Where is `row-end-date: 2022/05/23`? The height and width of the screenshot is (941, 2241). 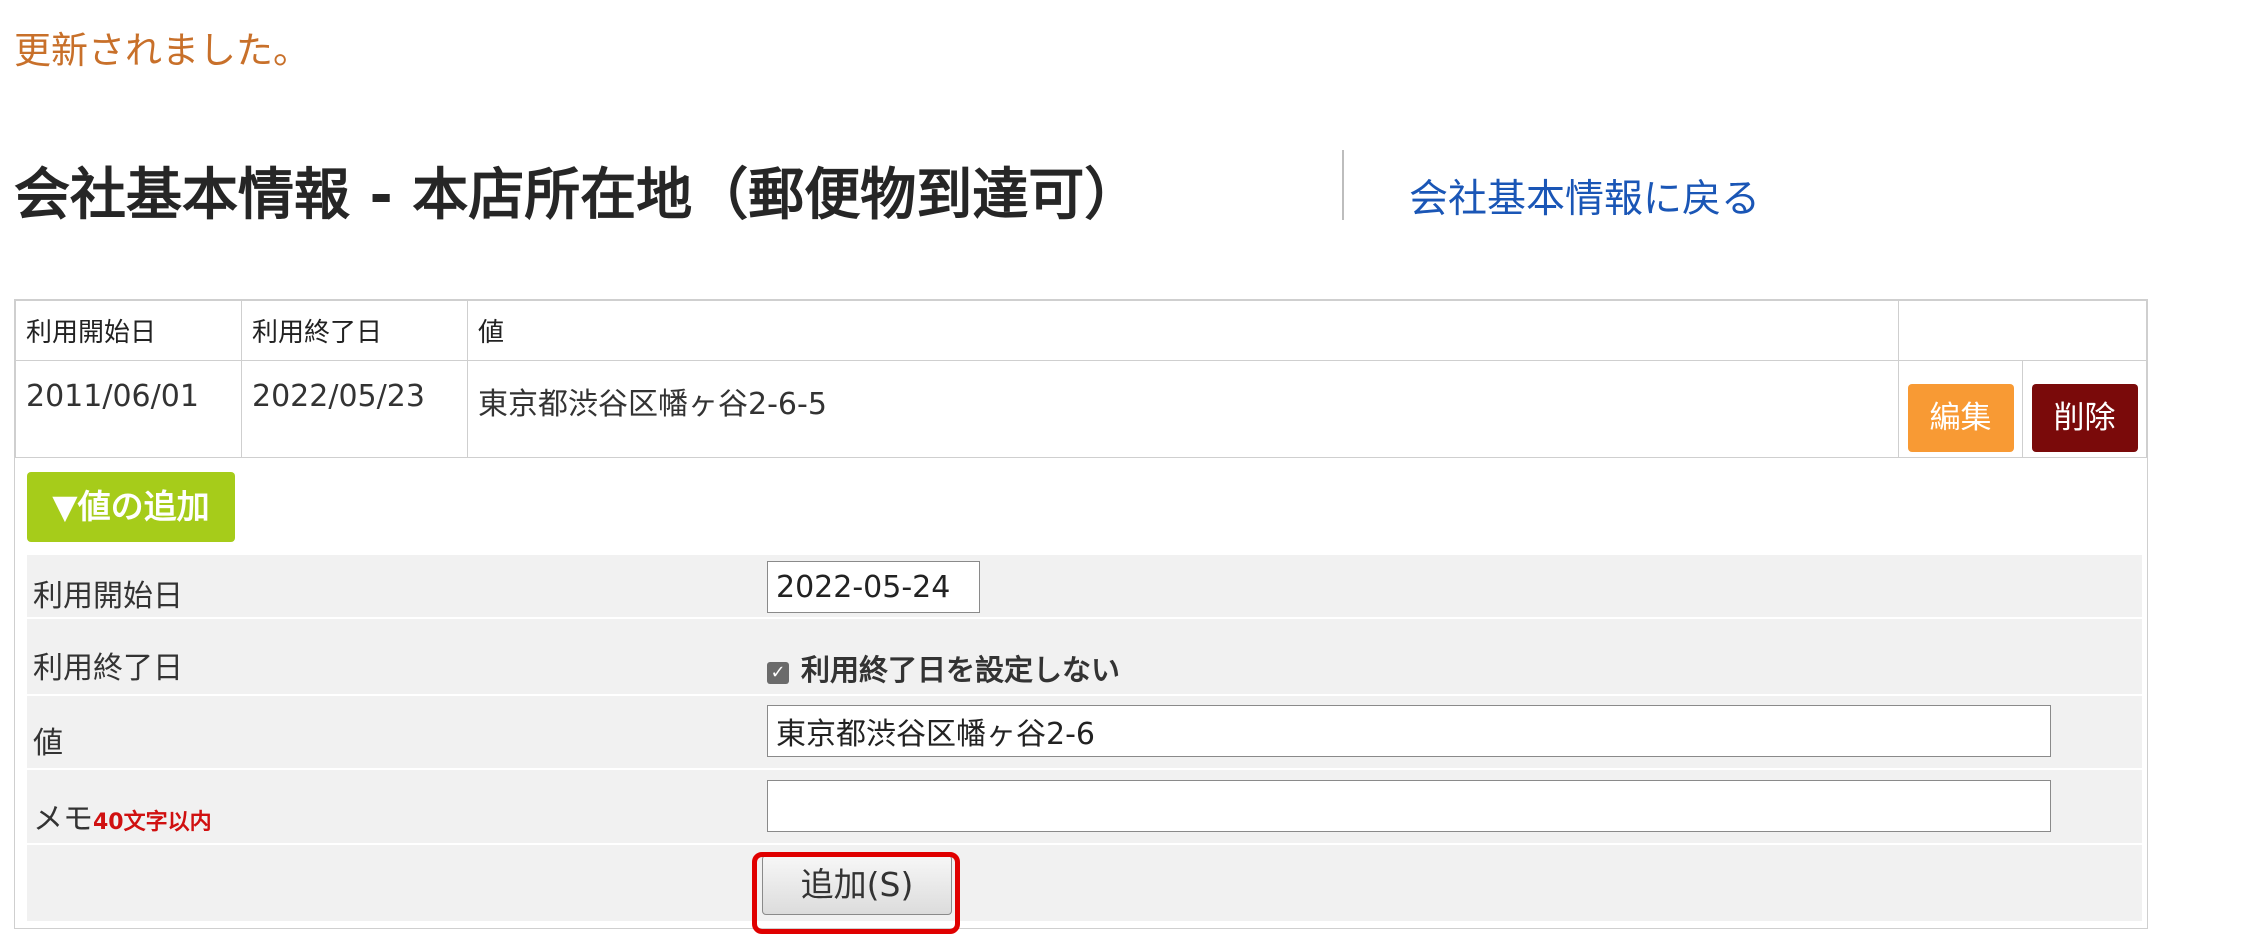 row-end-date: 2022/05/23 is located at coordinates (354, 409).